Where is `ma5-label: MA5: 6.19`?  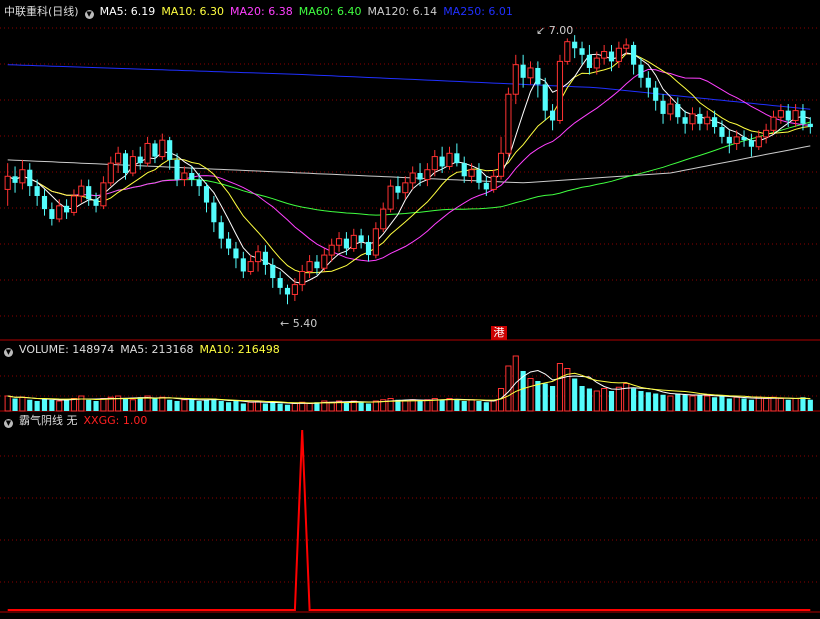 ma5-label: MA5: 6.19 is located at coordinates (127, 11).